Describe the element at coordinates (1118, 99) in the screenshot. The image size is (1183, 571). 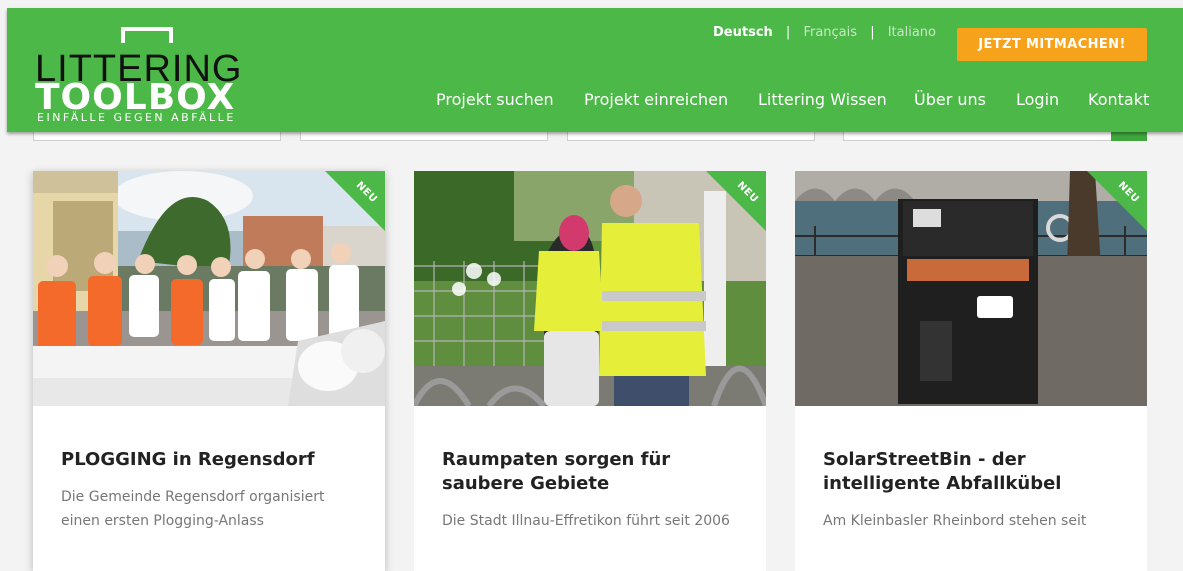
I see `nav-kontakt: Kontakt` at that location.